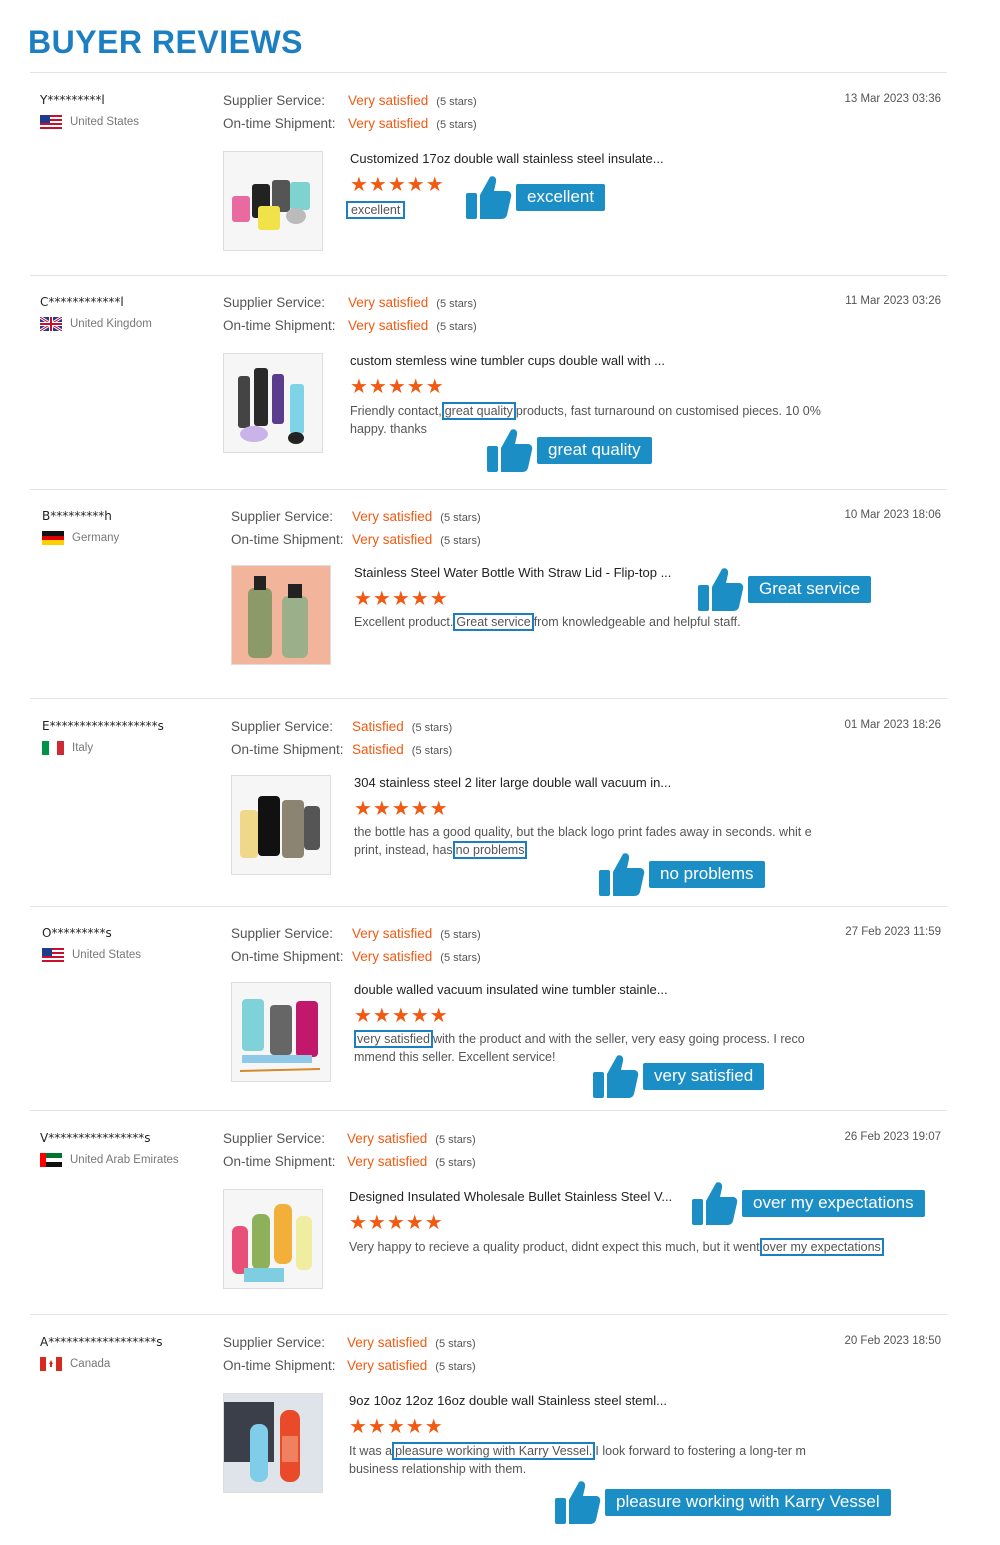 The width and height of the screenshot is (1000, 1545). I want to click on review-date: 13 Mar 2023 03:36, so click(892, 99).